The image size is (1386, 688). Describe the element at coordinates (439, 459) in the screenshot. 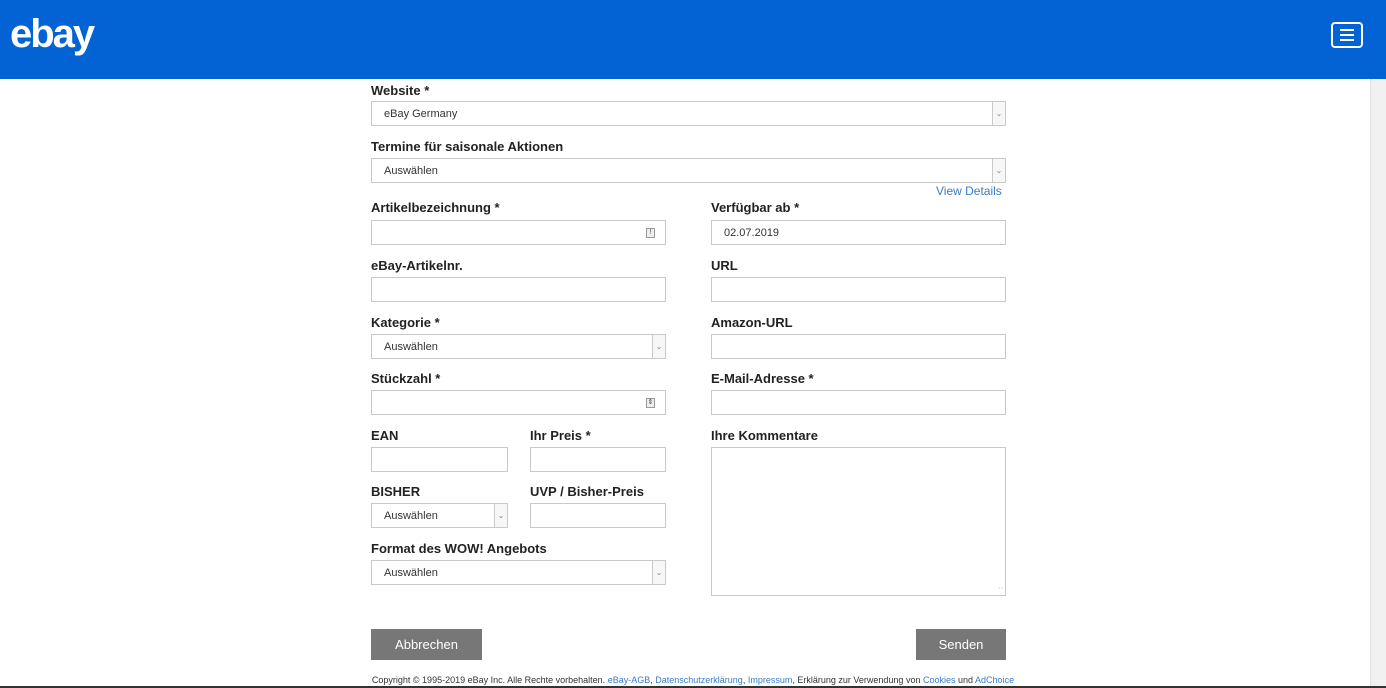

I see `ean-input` at that location.